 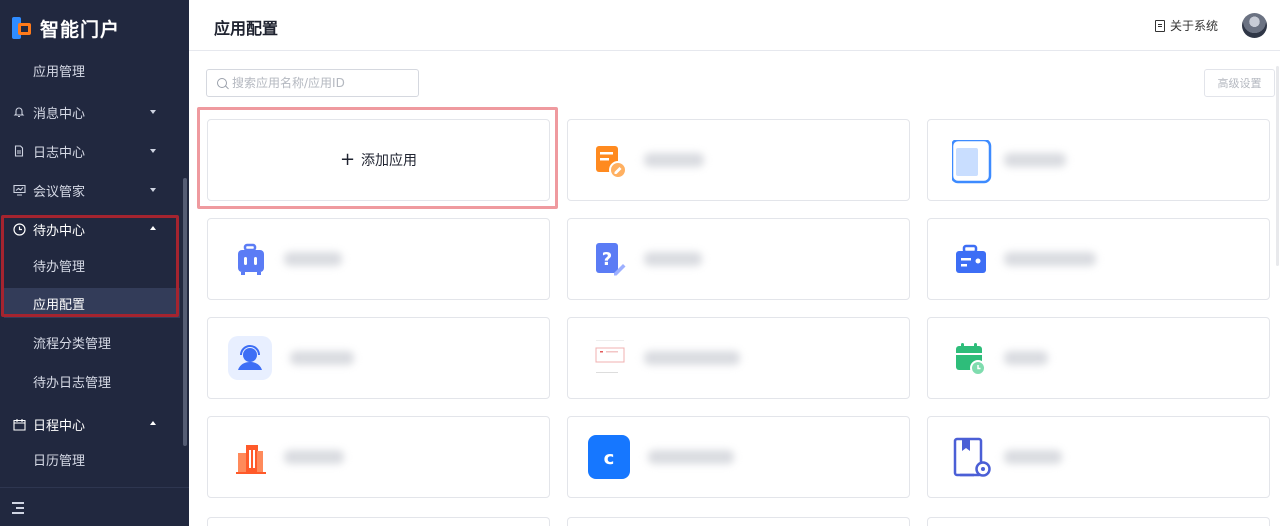 What do you see at coordinates (90, 459) in the screenshot?
I see `sidebar-item-calendar-management: 日历管理` at bounding box center [90, 459].